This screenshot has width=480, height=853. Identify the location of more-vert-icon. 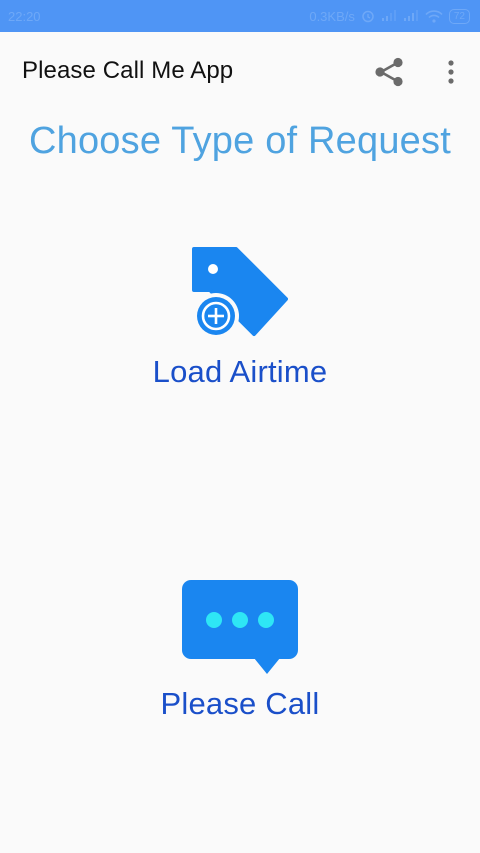
(451, 72).